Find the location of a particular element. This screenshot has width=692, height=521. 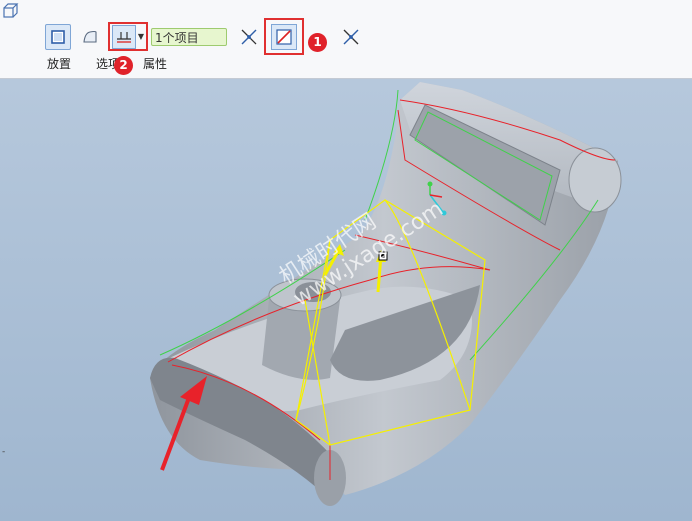

end-cap is located at coordinates (595, 180).